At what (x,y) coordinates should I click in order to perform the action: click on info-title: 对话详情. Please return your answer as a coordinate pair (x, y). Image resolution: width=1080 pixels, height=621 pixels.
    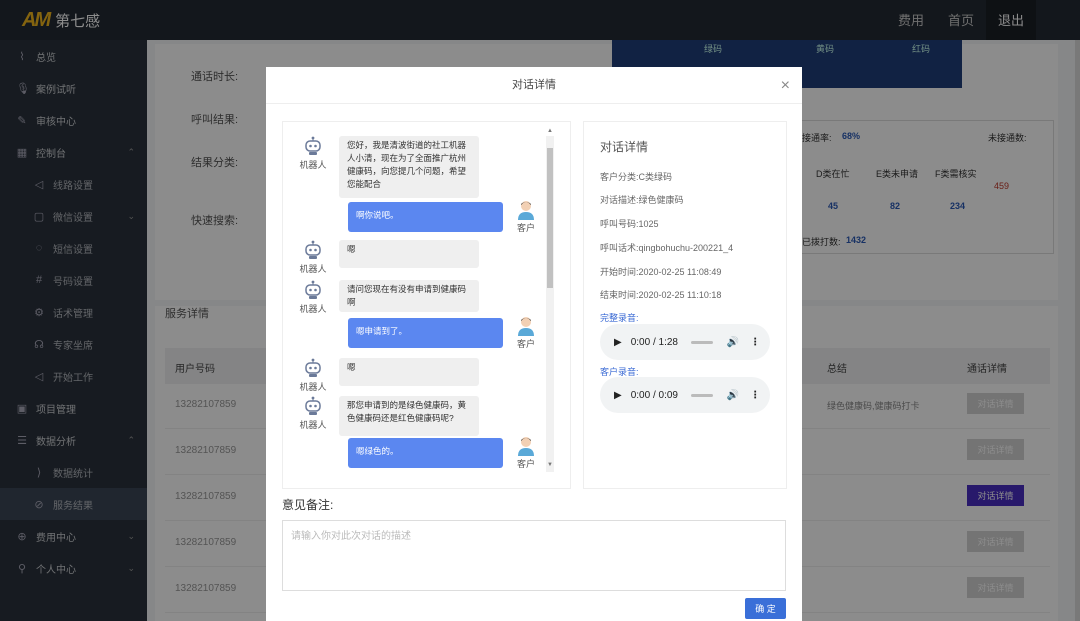
    Looking at the image, I should click on (624, 147).